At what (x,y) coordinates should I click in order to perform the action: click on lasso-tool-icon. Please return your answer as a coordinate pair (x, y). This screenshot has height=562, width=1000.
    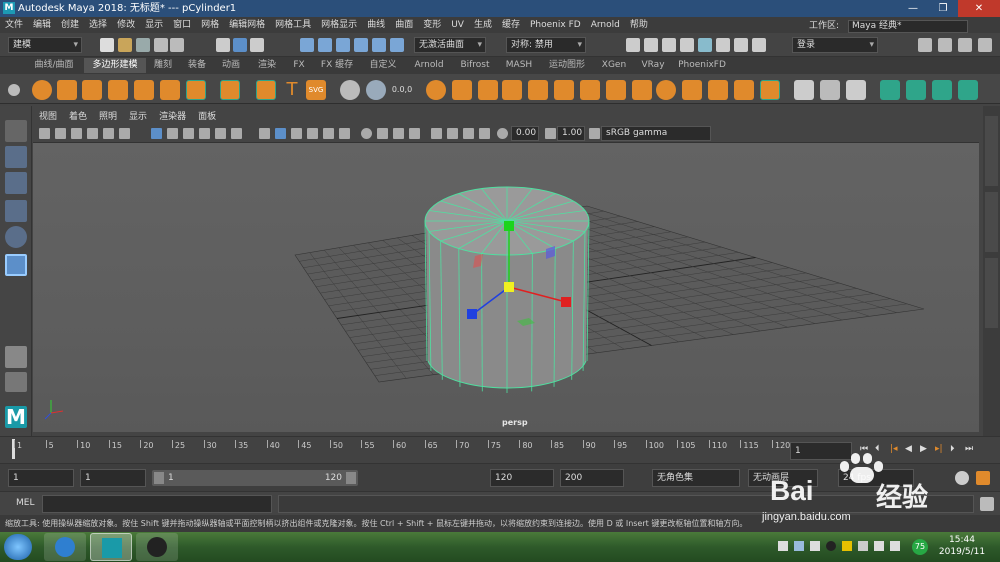
    Looking at the image, I should click on (16, 157).